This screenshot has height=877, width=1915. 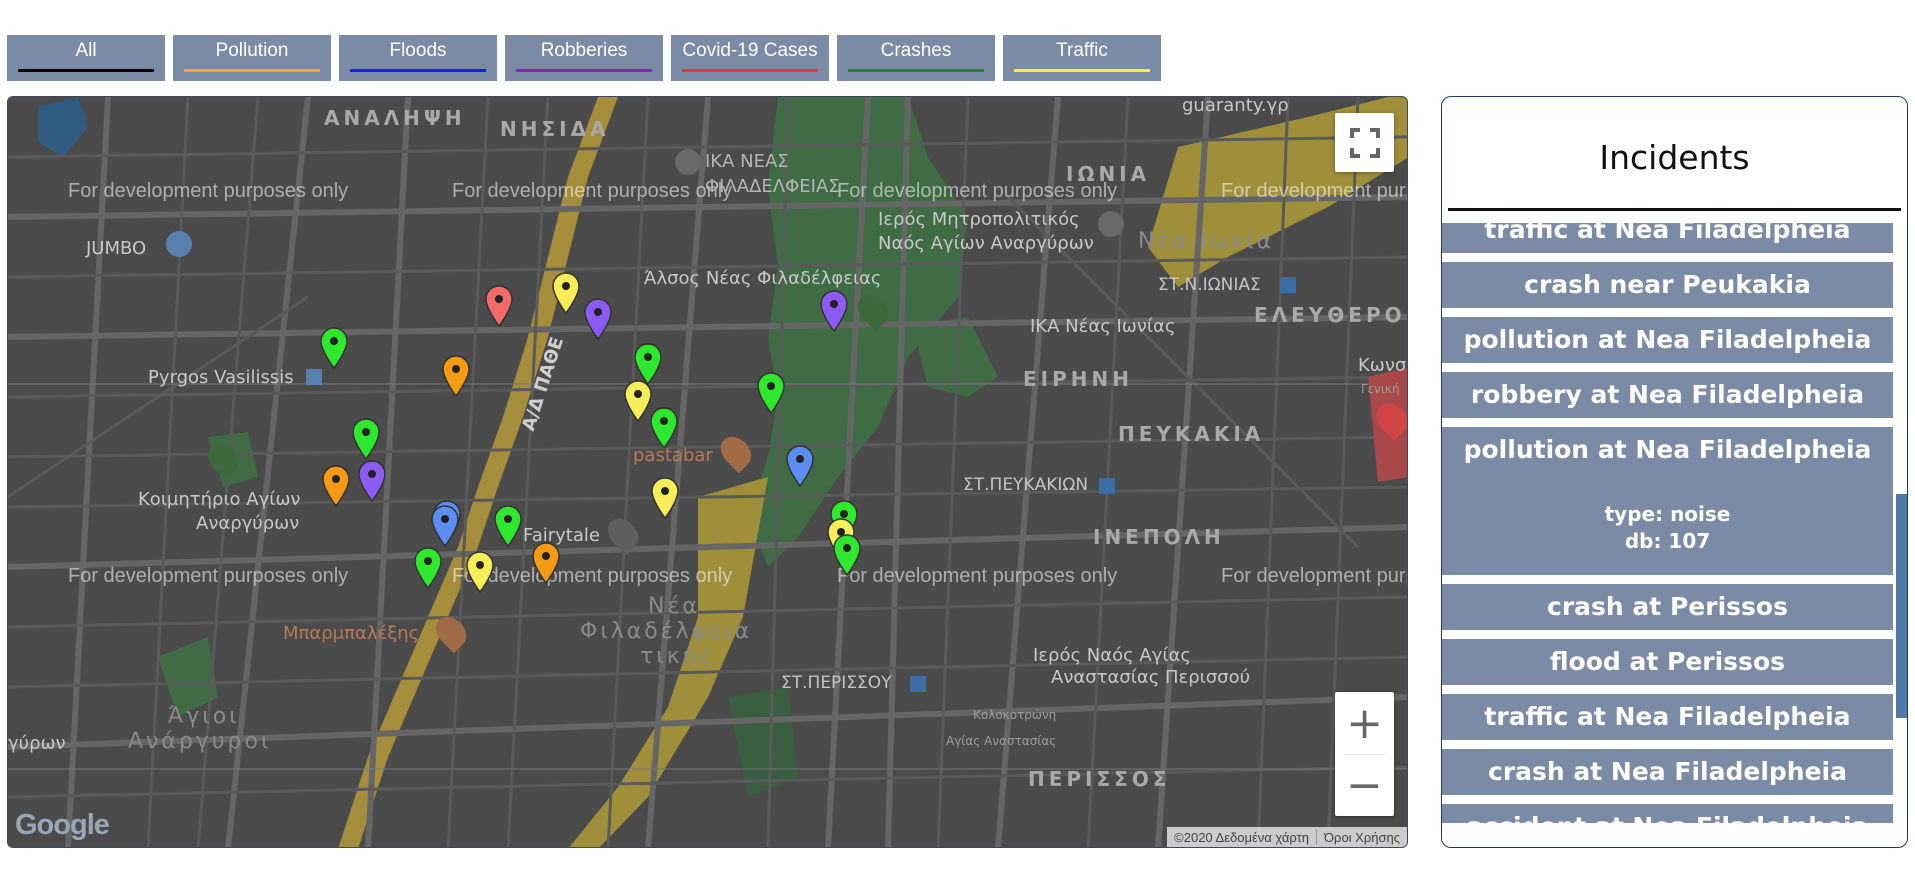 I want to click on incident-title: crash at Perissos, so click(x=1667, y=606).